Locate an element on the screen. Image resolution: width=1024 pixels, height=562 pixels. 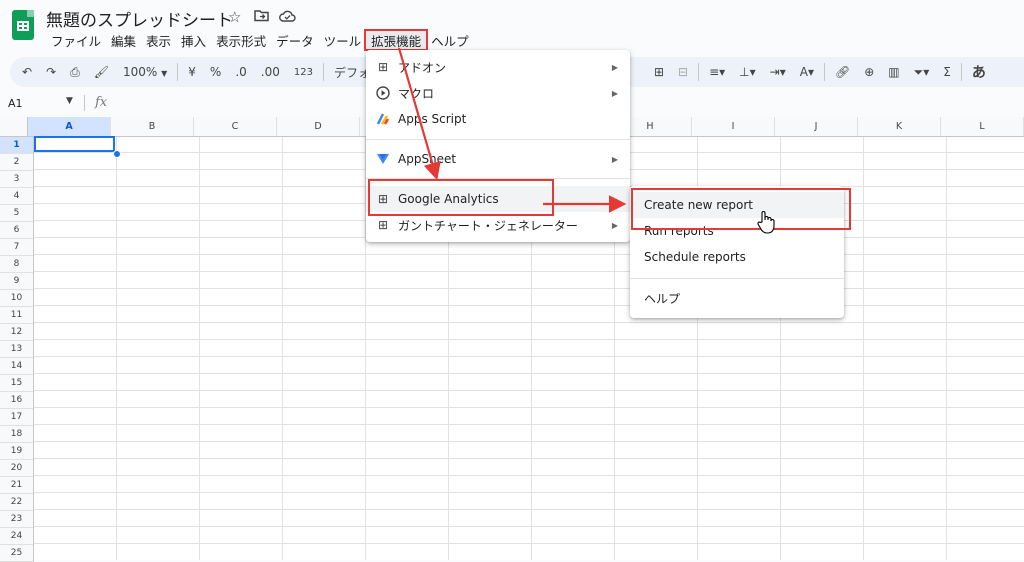
row-header: 20 is located at coordinates (16, 468).